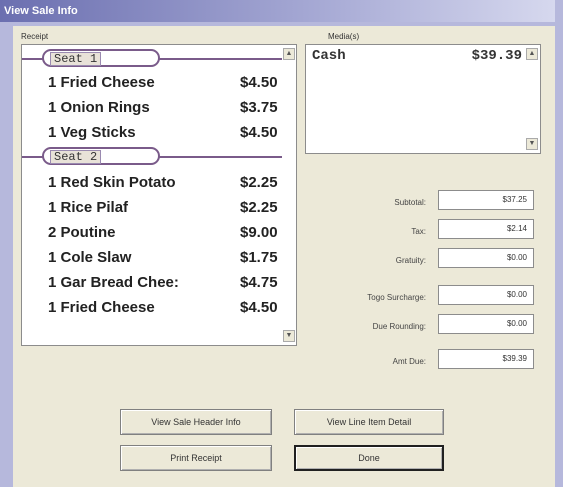  What do you see at coordinates (277, 11) in the screenshot?
I see `window-title: View Sale Info` at bounding box center [277, 11].